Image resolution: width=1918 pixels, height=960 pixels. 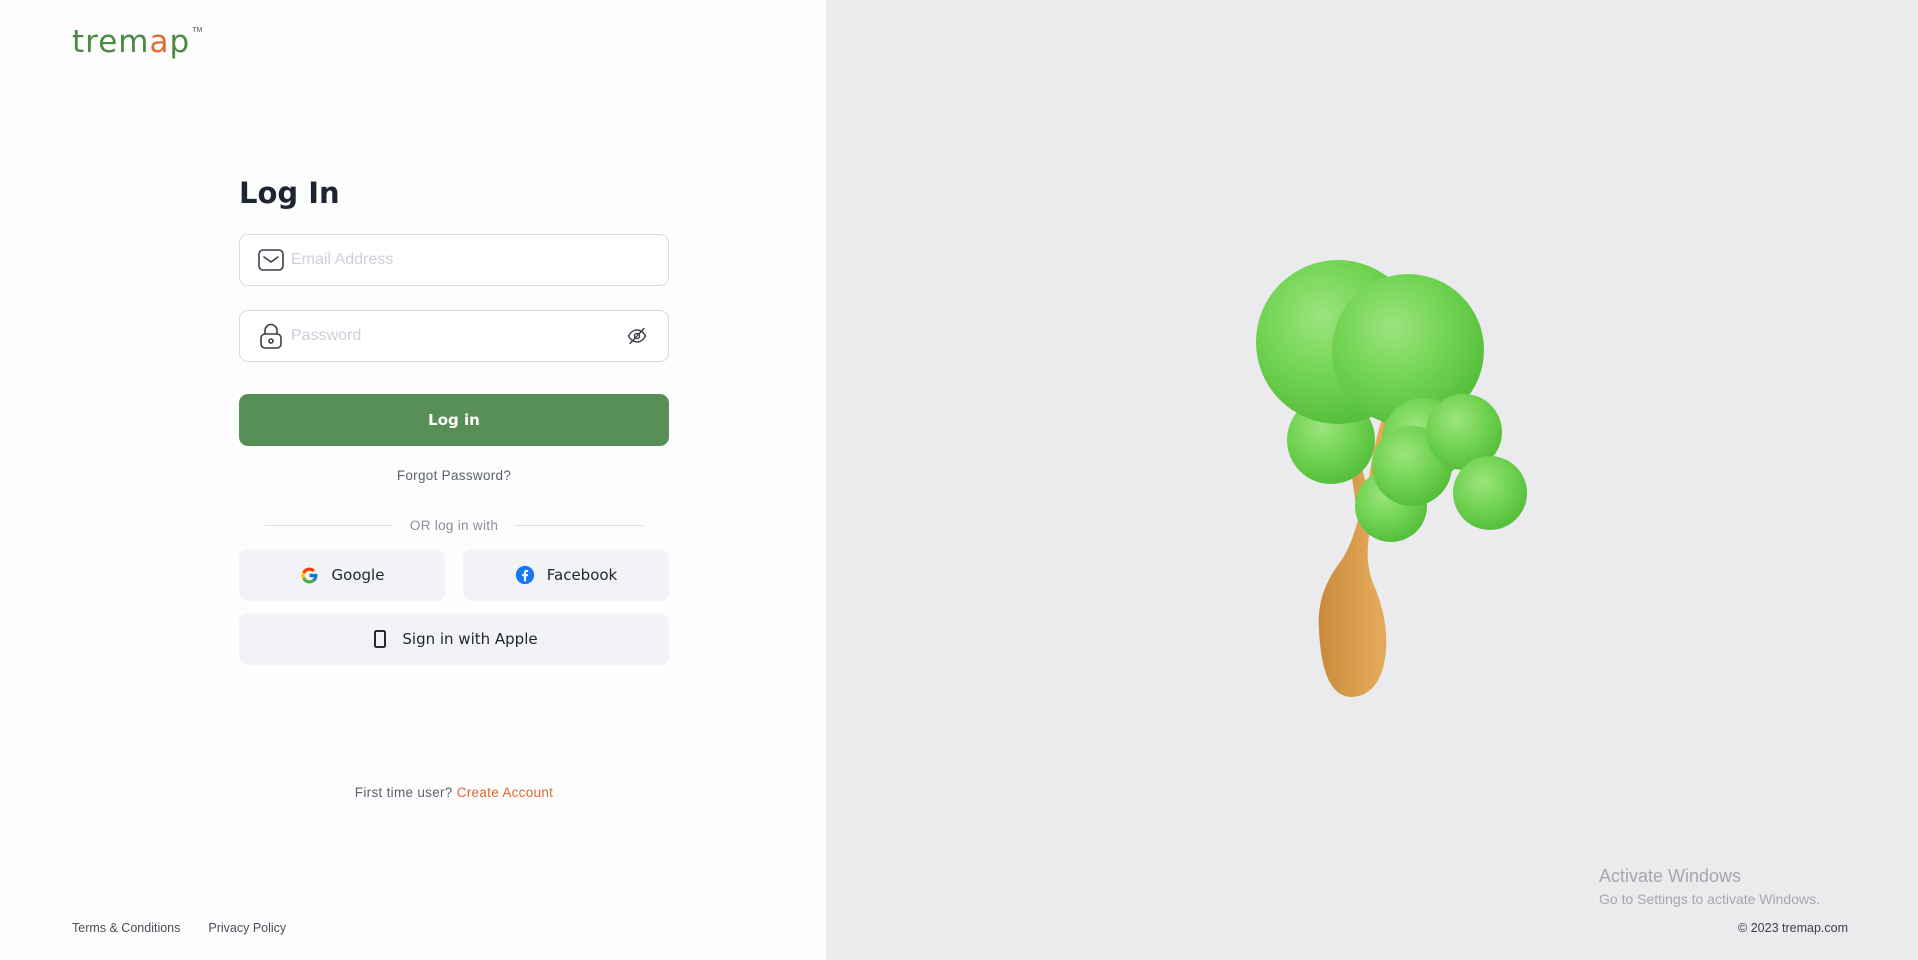 I want to click on facebook-login-button: Facebook, so click(x=566, y=575).